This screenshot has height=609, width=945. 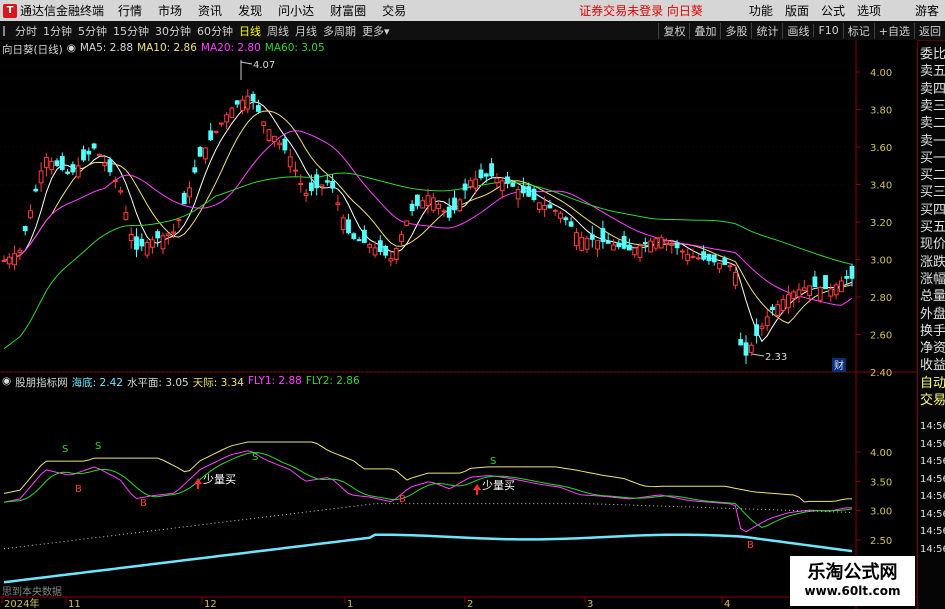 I want to click on chevron-down-icon: ◉, so click(x=71, y=49).